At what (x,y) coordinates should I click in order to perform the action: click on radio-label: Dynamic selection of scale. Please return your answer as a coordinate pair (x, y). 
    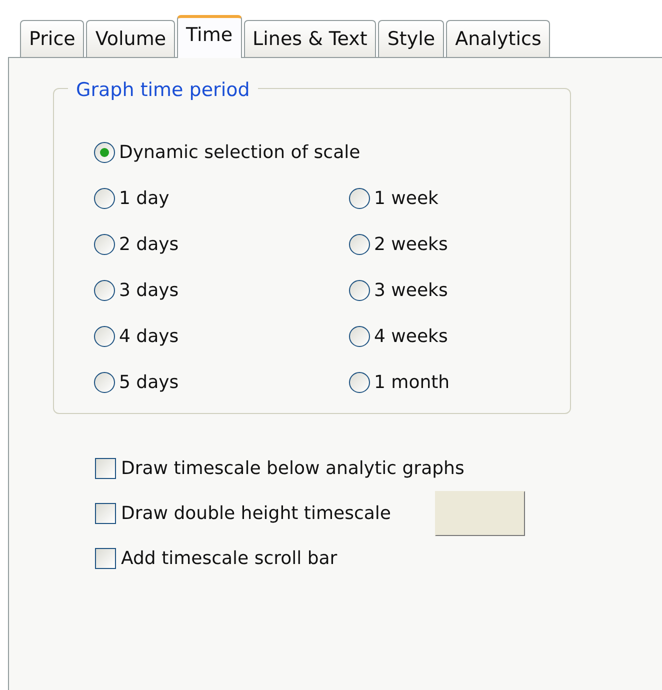
    Looking at the image, I should click on (239, 152).